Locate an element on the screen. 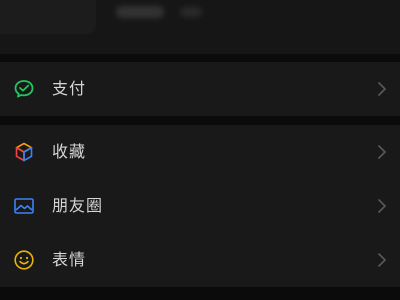  bottom-gap is located at coordinates (200, 295).